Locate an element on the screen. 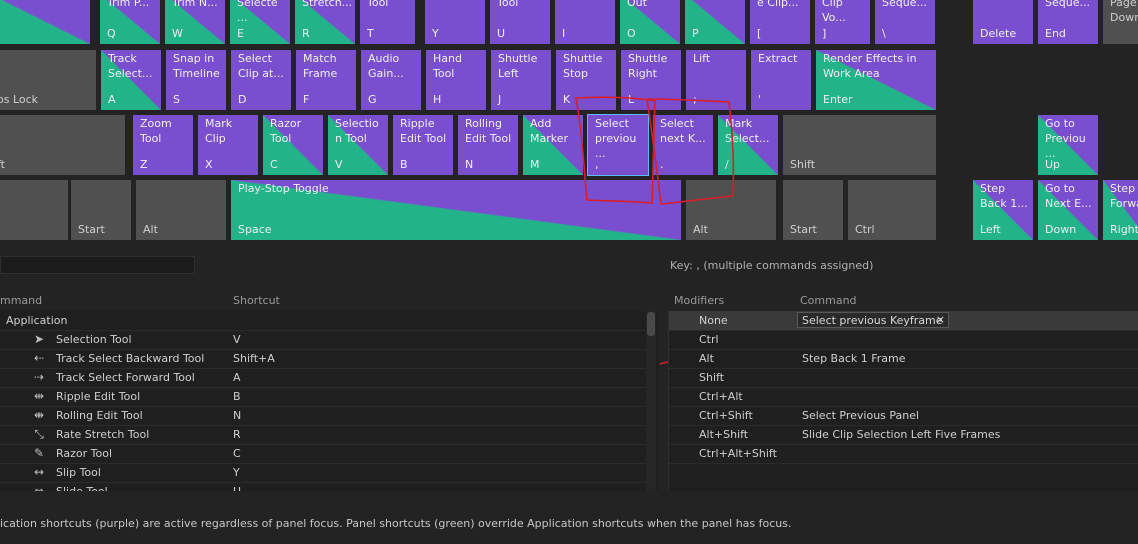 Image resolution: width=1138 pixels, height=544 pixels. key-b: Ripple Edit Tool B is located at coordinates (423, 145).